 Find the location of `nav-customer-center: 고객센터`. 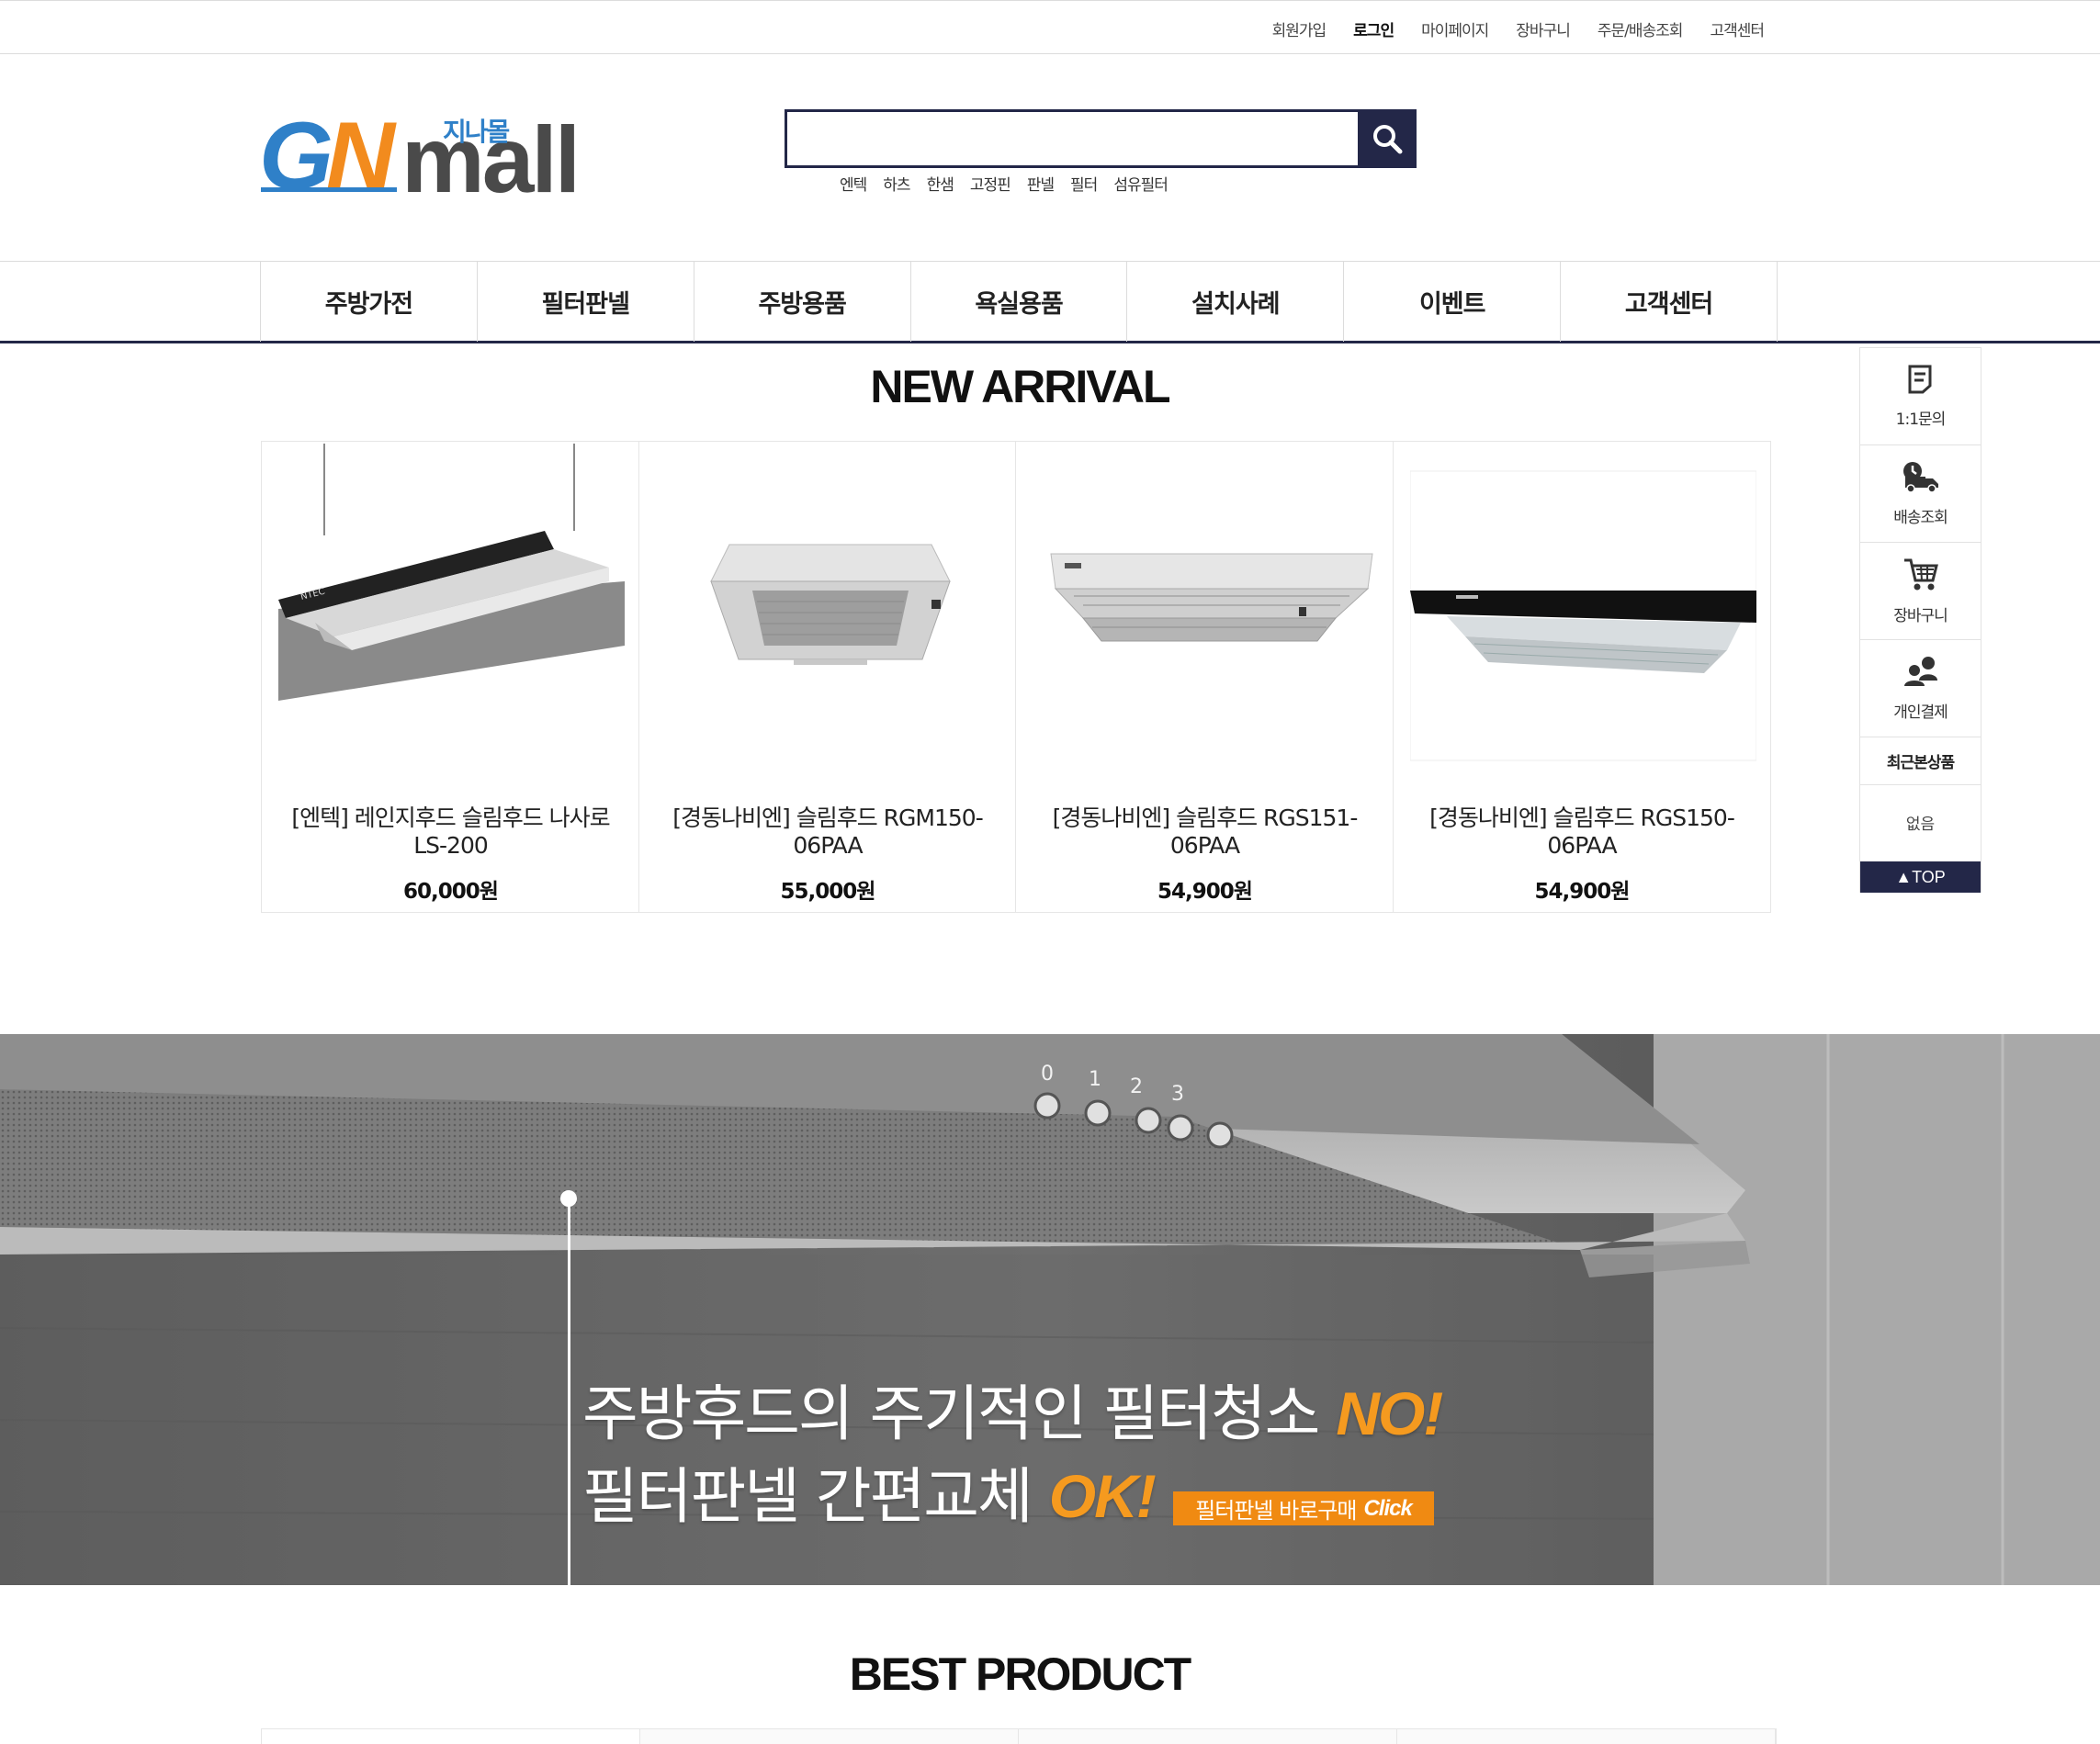

nav-customer-center: 고객센터 is located at coordinates (1669, 302).